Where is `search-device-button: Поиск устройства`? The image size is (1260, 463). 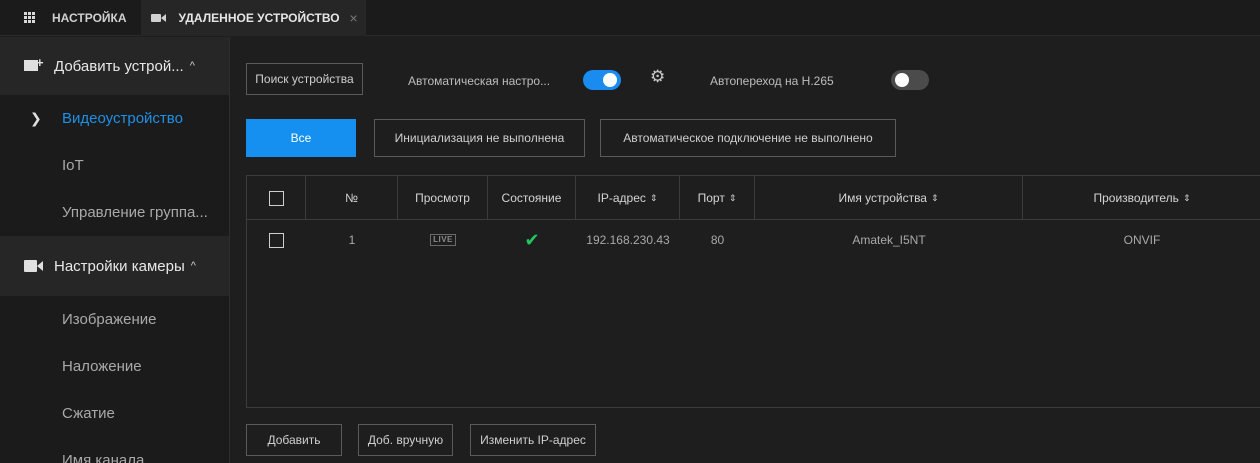 search-device-button: Поиск устройства is located at coordinates (304, 79).